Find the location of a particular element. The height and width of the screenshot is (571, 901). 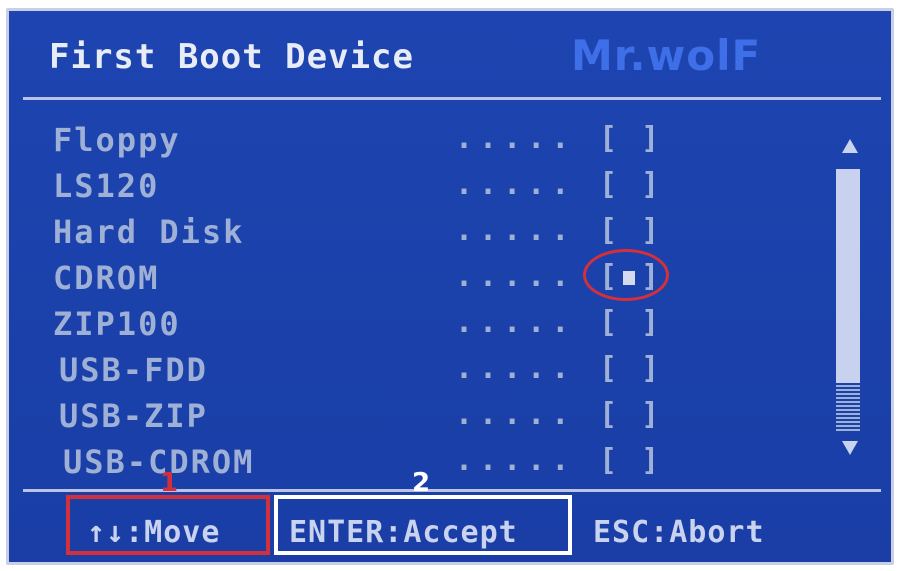

scroll-down-arrow-icon is located at coordinates (850, 448).